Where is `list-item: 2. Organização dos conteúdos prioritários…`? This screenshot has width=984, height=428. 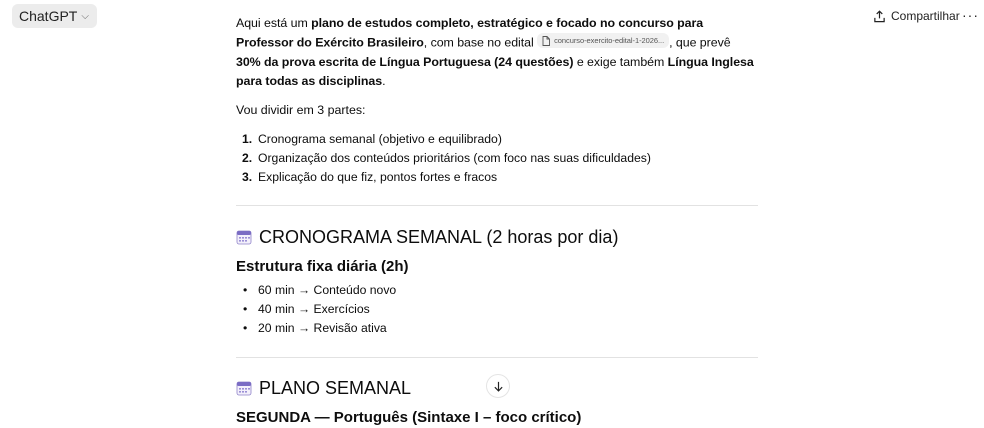 list-item: 2. Organização dos conteúdos prioritários… is located at coordinates (497, 158).